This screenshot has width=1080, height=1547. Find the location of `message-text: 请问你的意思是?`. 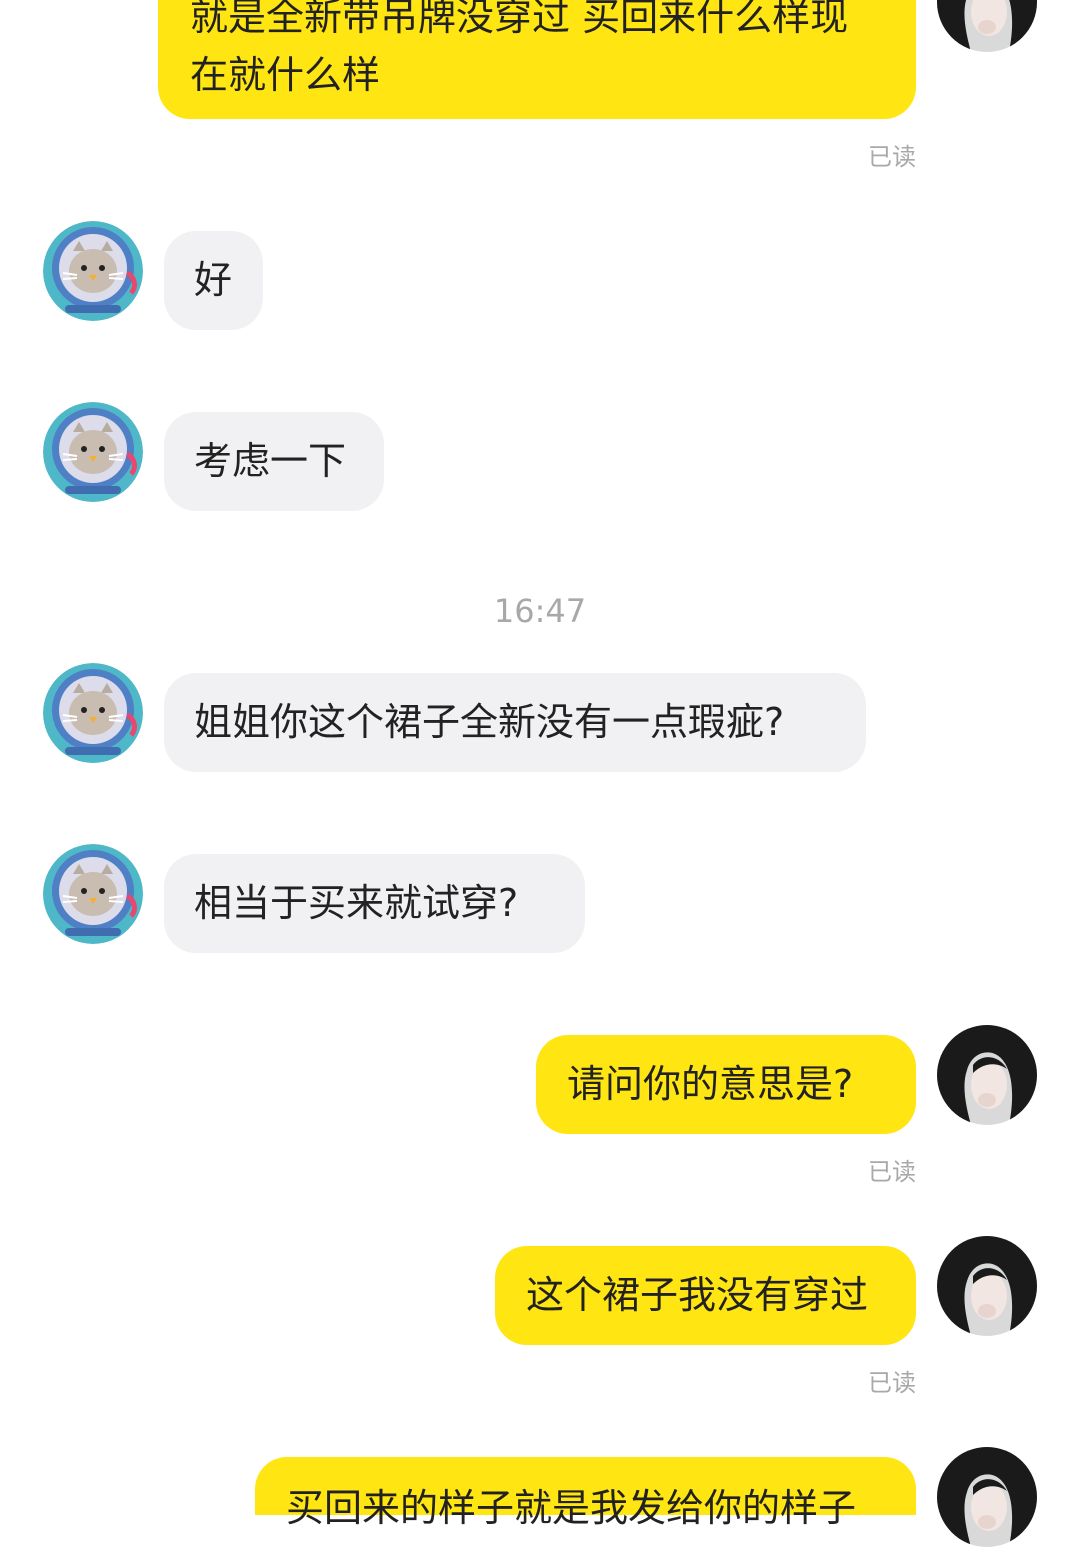

message-text: 请问你的意思是? is located at coordinates (710, 1084).